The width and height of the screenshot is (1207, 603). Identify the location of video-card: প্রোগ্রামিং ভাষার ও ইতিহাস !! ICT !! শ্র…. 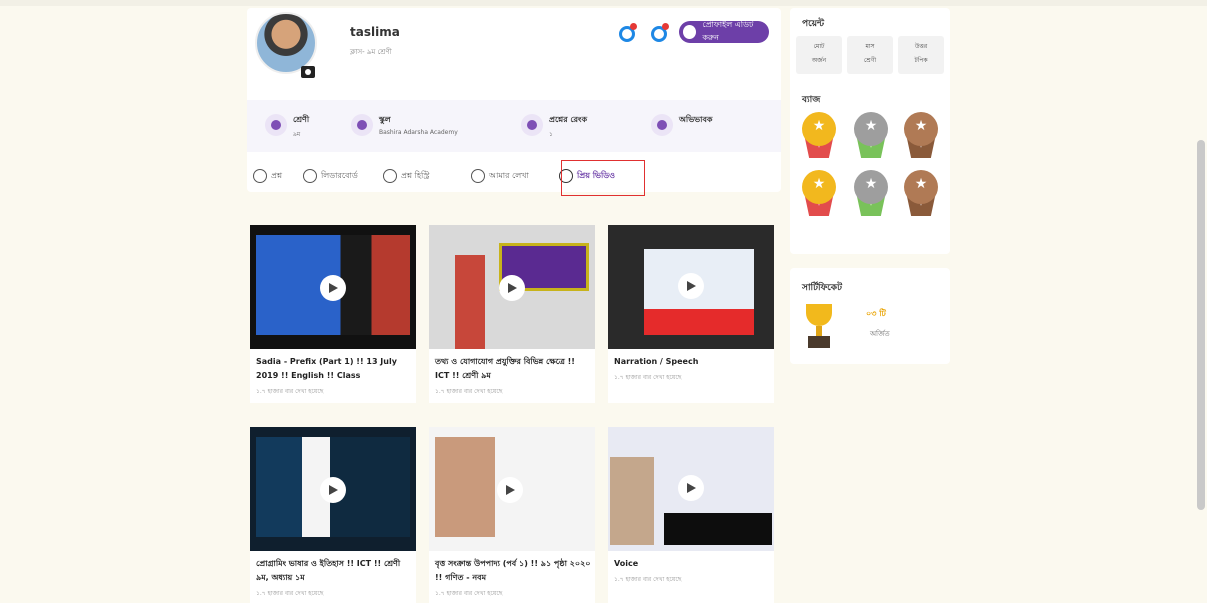
(333, 515).